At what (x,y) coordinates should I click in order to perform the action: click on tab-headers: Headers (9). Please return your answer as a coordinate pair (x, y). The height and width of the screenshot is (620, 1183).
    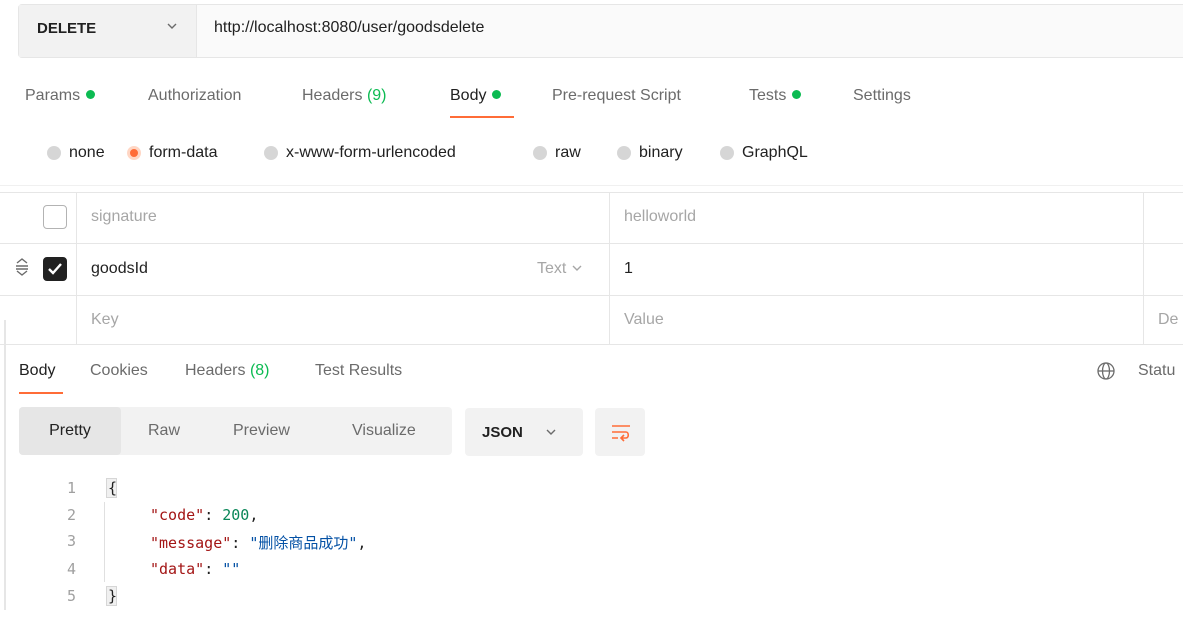
    Looking at the image, I should click on (344, 96).